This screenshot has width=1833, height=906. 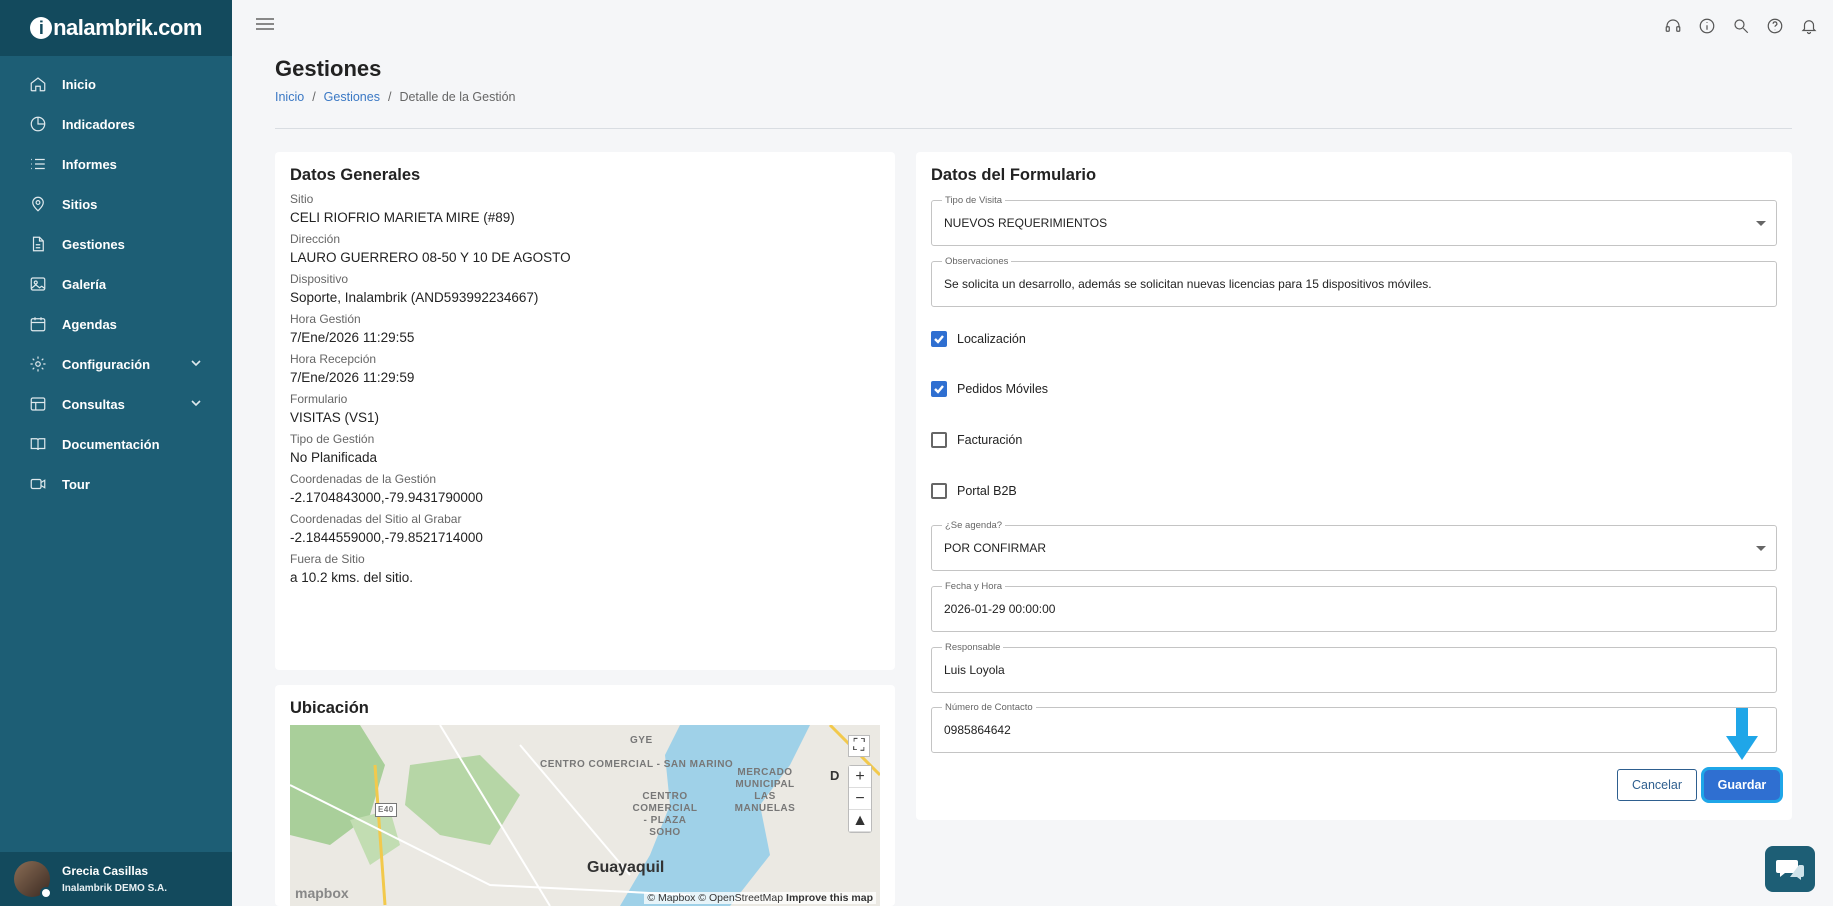 I want to click on field-value: POR CONFIRMAR, so click(x=995, y=548).